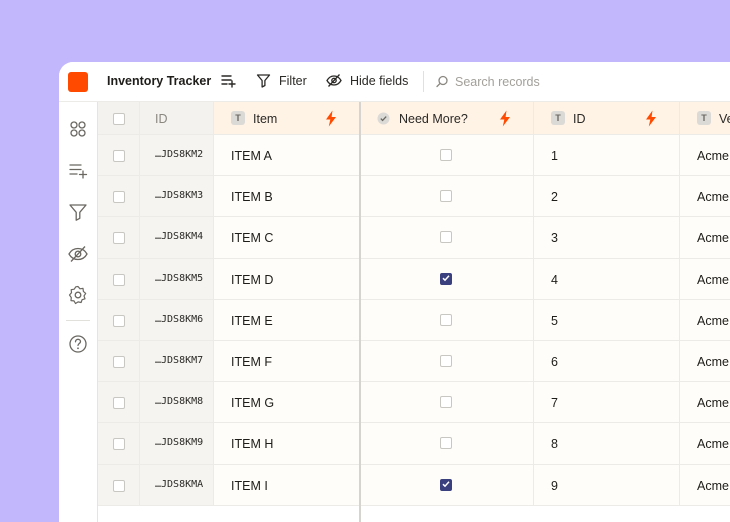 This screenshot has width=730, height=522. What do you see at coordinates (177, 362) in the screenshot?
I see `record-id-cell: …JDS8KM7` at bounding box center [177, 362].